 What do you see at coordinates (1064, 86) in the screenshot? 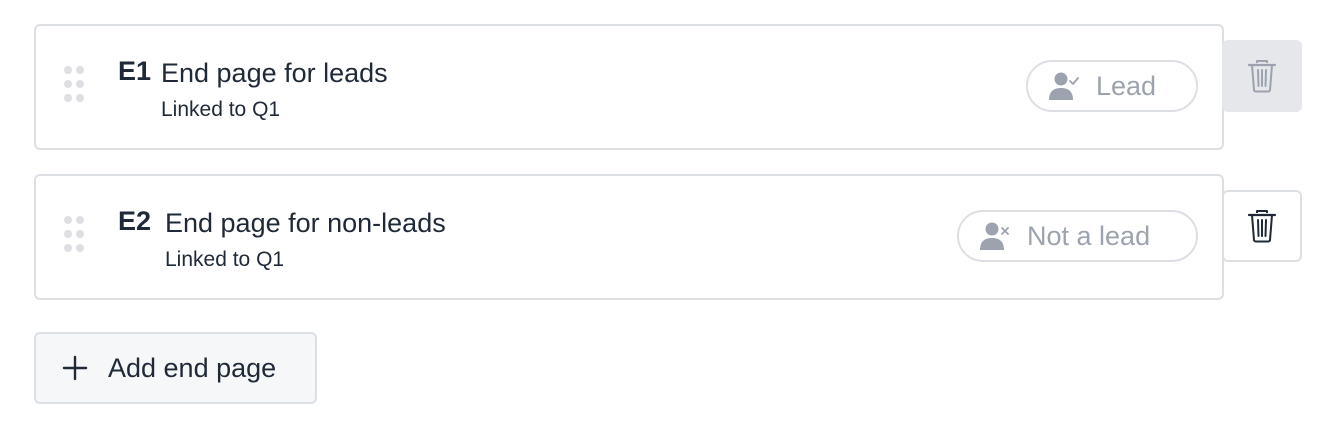
I see `person-check-icon` at bounding box center [1064, 86].